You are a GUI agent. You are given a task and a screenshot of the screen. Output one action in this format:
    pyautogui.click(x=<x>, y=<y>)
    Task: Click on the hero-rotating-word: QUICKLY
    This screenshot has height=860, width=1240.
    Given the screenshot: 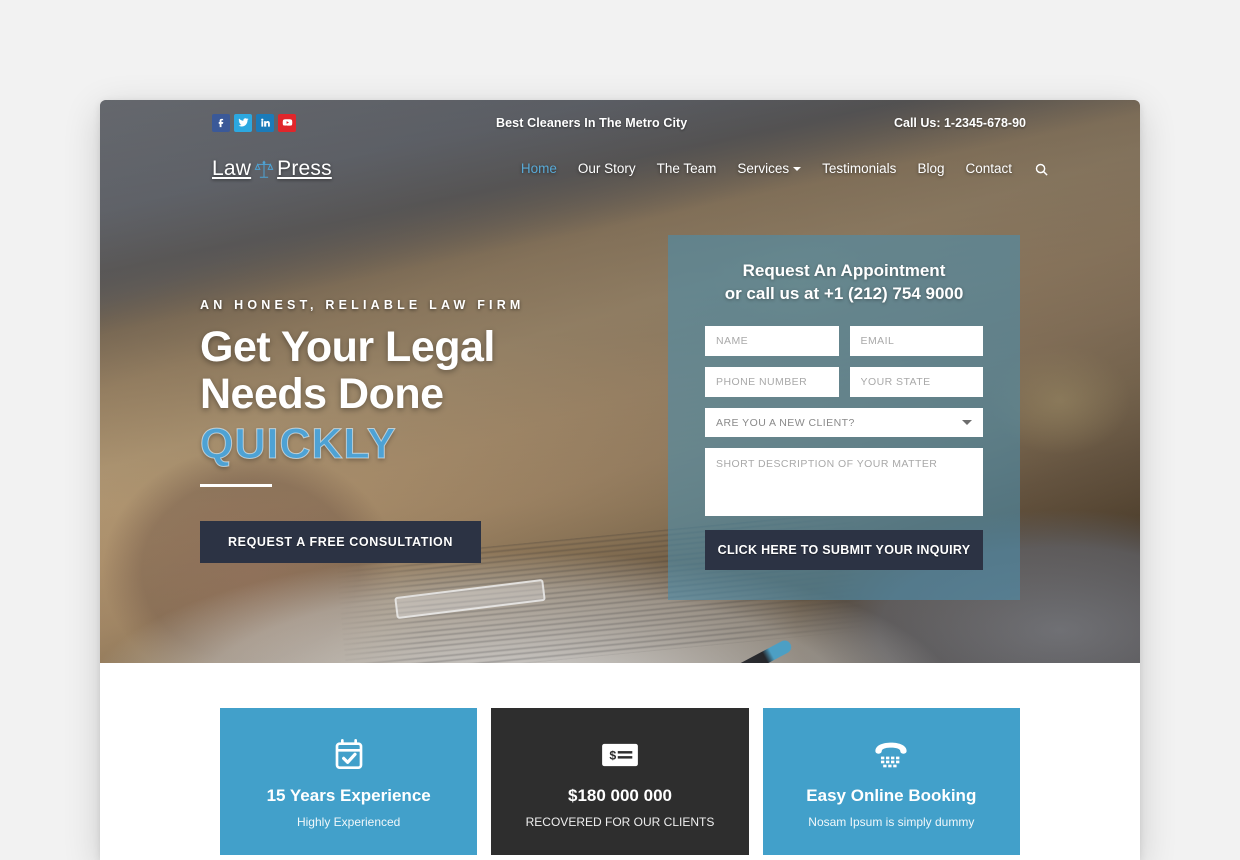 What is the action you would take?
    pyautogui.click(x=298, y=444)
    